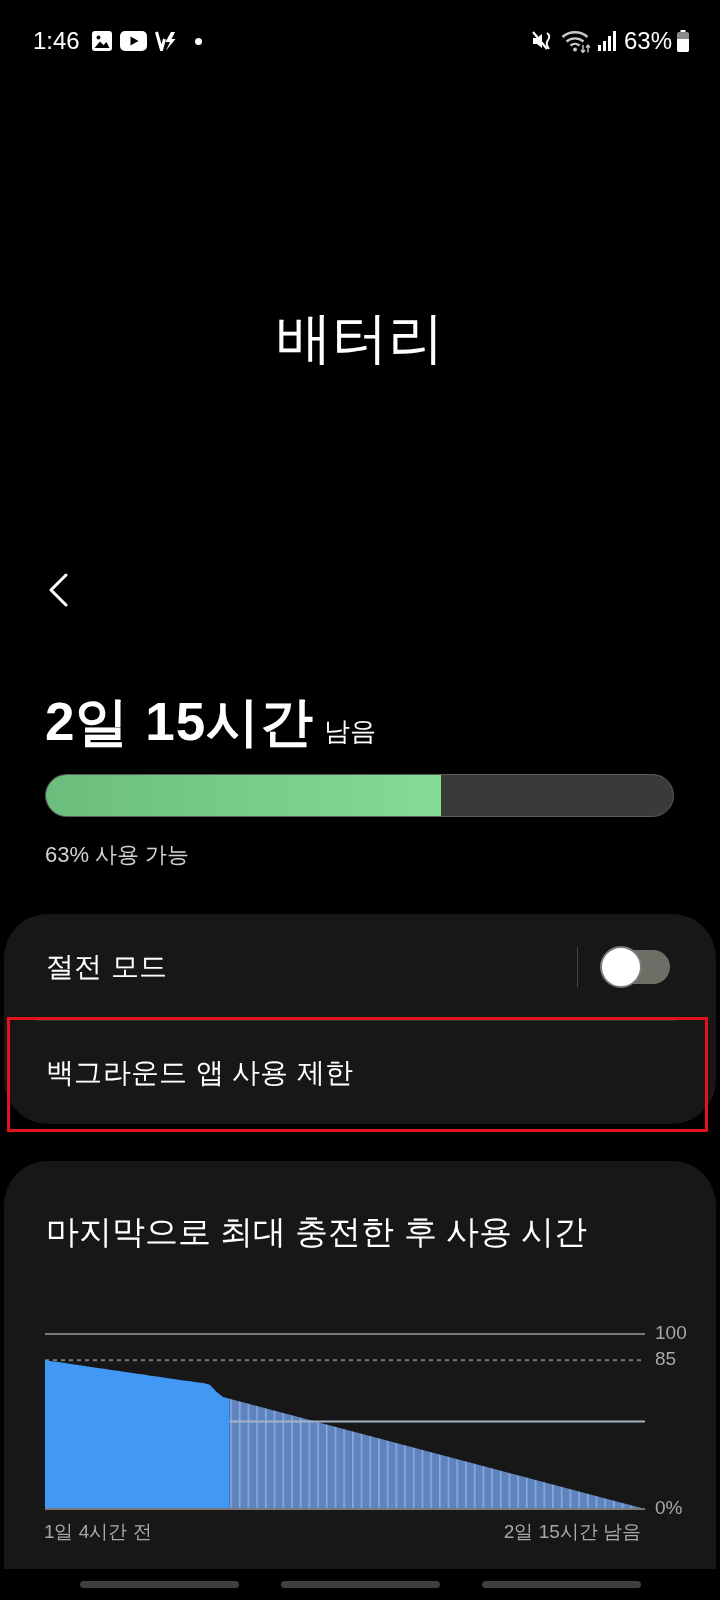  Describe the element at coordinates (669, 1507) in the screenshot. I see `y-tick-label: 0%` at that location.